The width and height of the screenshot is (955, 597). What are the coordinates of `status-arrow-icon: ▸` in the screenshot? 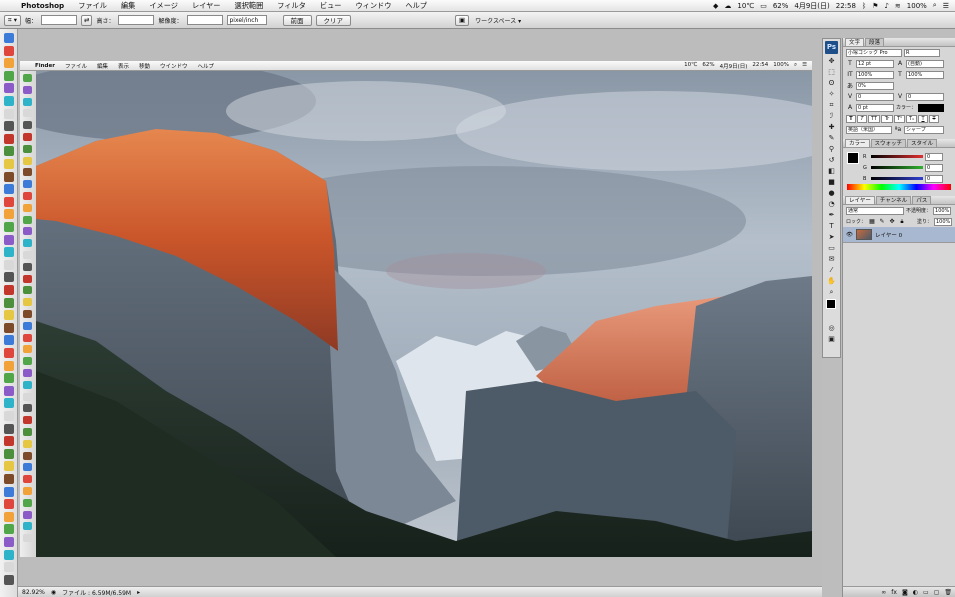 It's located at (138, 592).